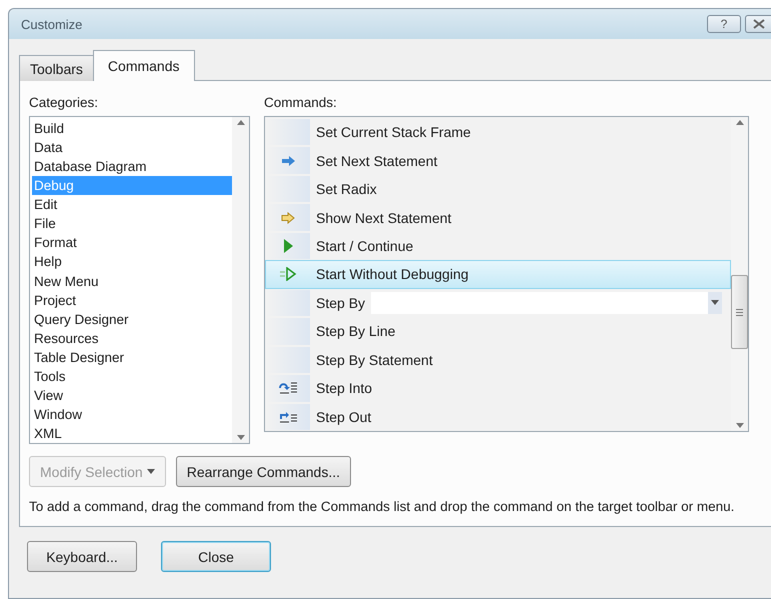 This screenshot has width=771, height=599. What do you see at coordinates (56, 68) in the screenshot?
I see `tab: Toolbars` at bounding box center [56, 68].